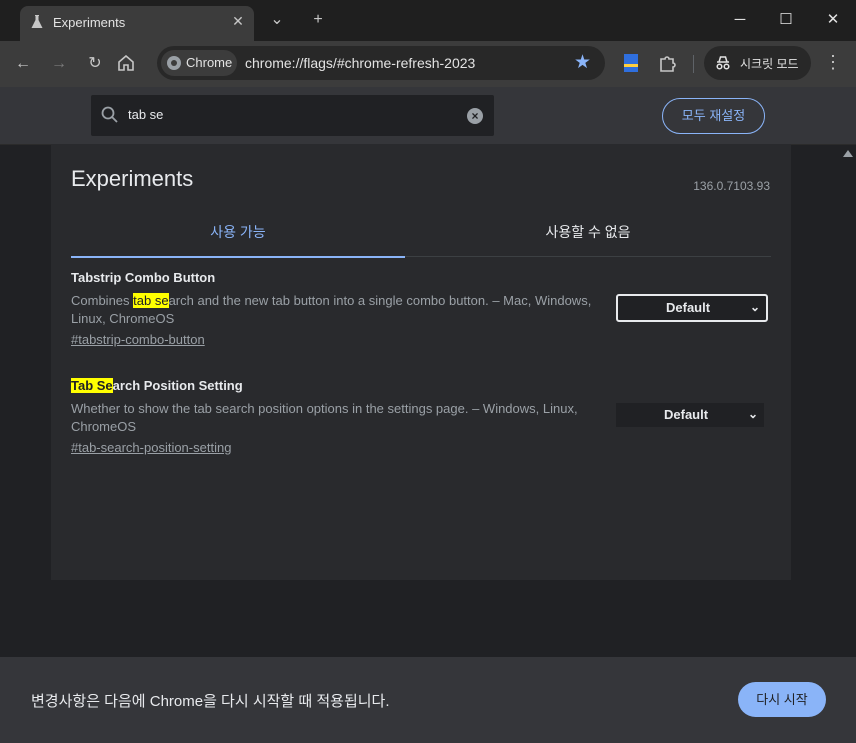 This screenshot has width=856, height=743. I want to click on flask-icon, so click(37, 21).